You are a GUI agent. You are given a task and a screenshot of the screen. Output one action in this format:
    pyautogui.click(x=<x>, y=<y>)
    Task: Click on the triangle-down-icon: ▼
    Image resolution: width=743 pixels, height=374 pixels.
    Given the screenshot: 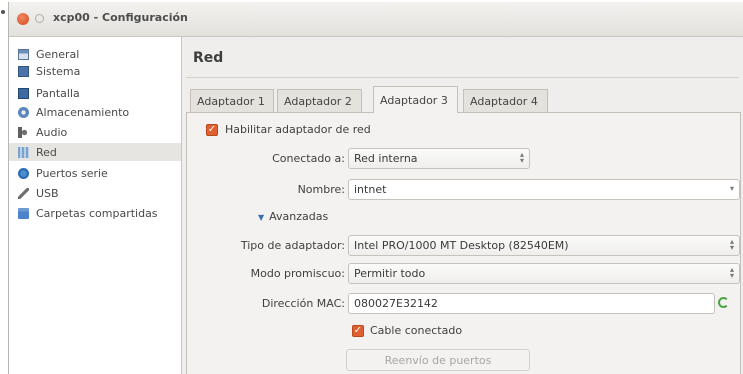 What is the action you would take?
    pyautogui.click(x=261, y=217)
    